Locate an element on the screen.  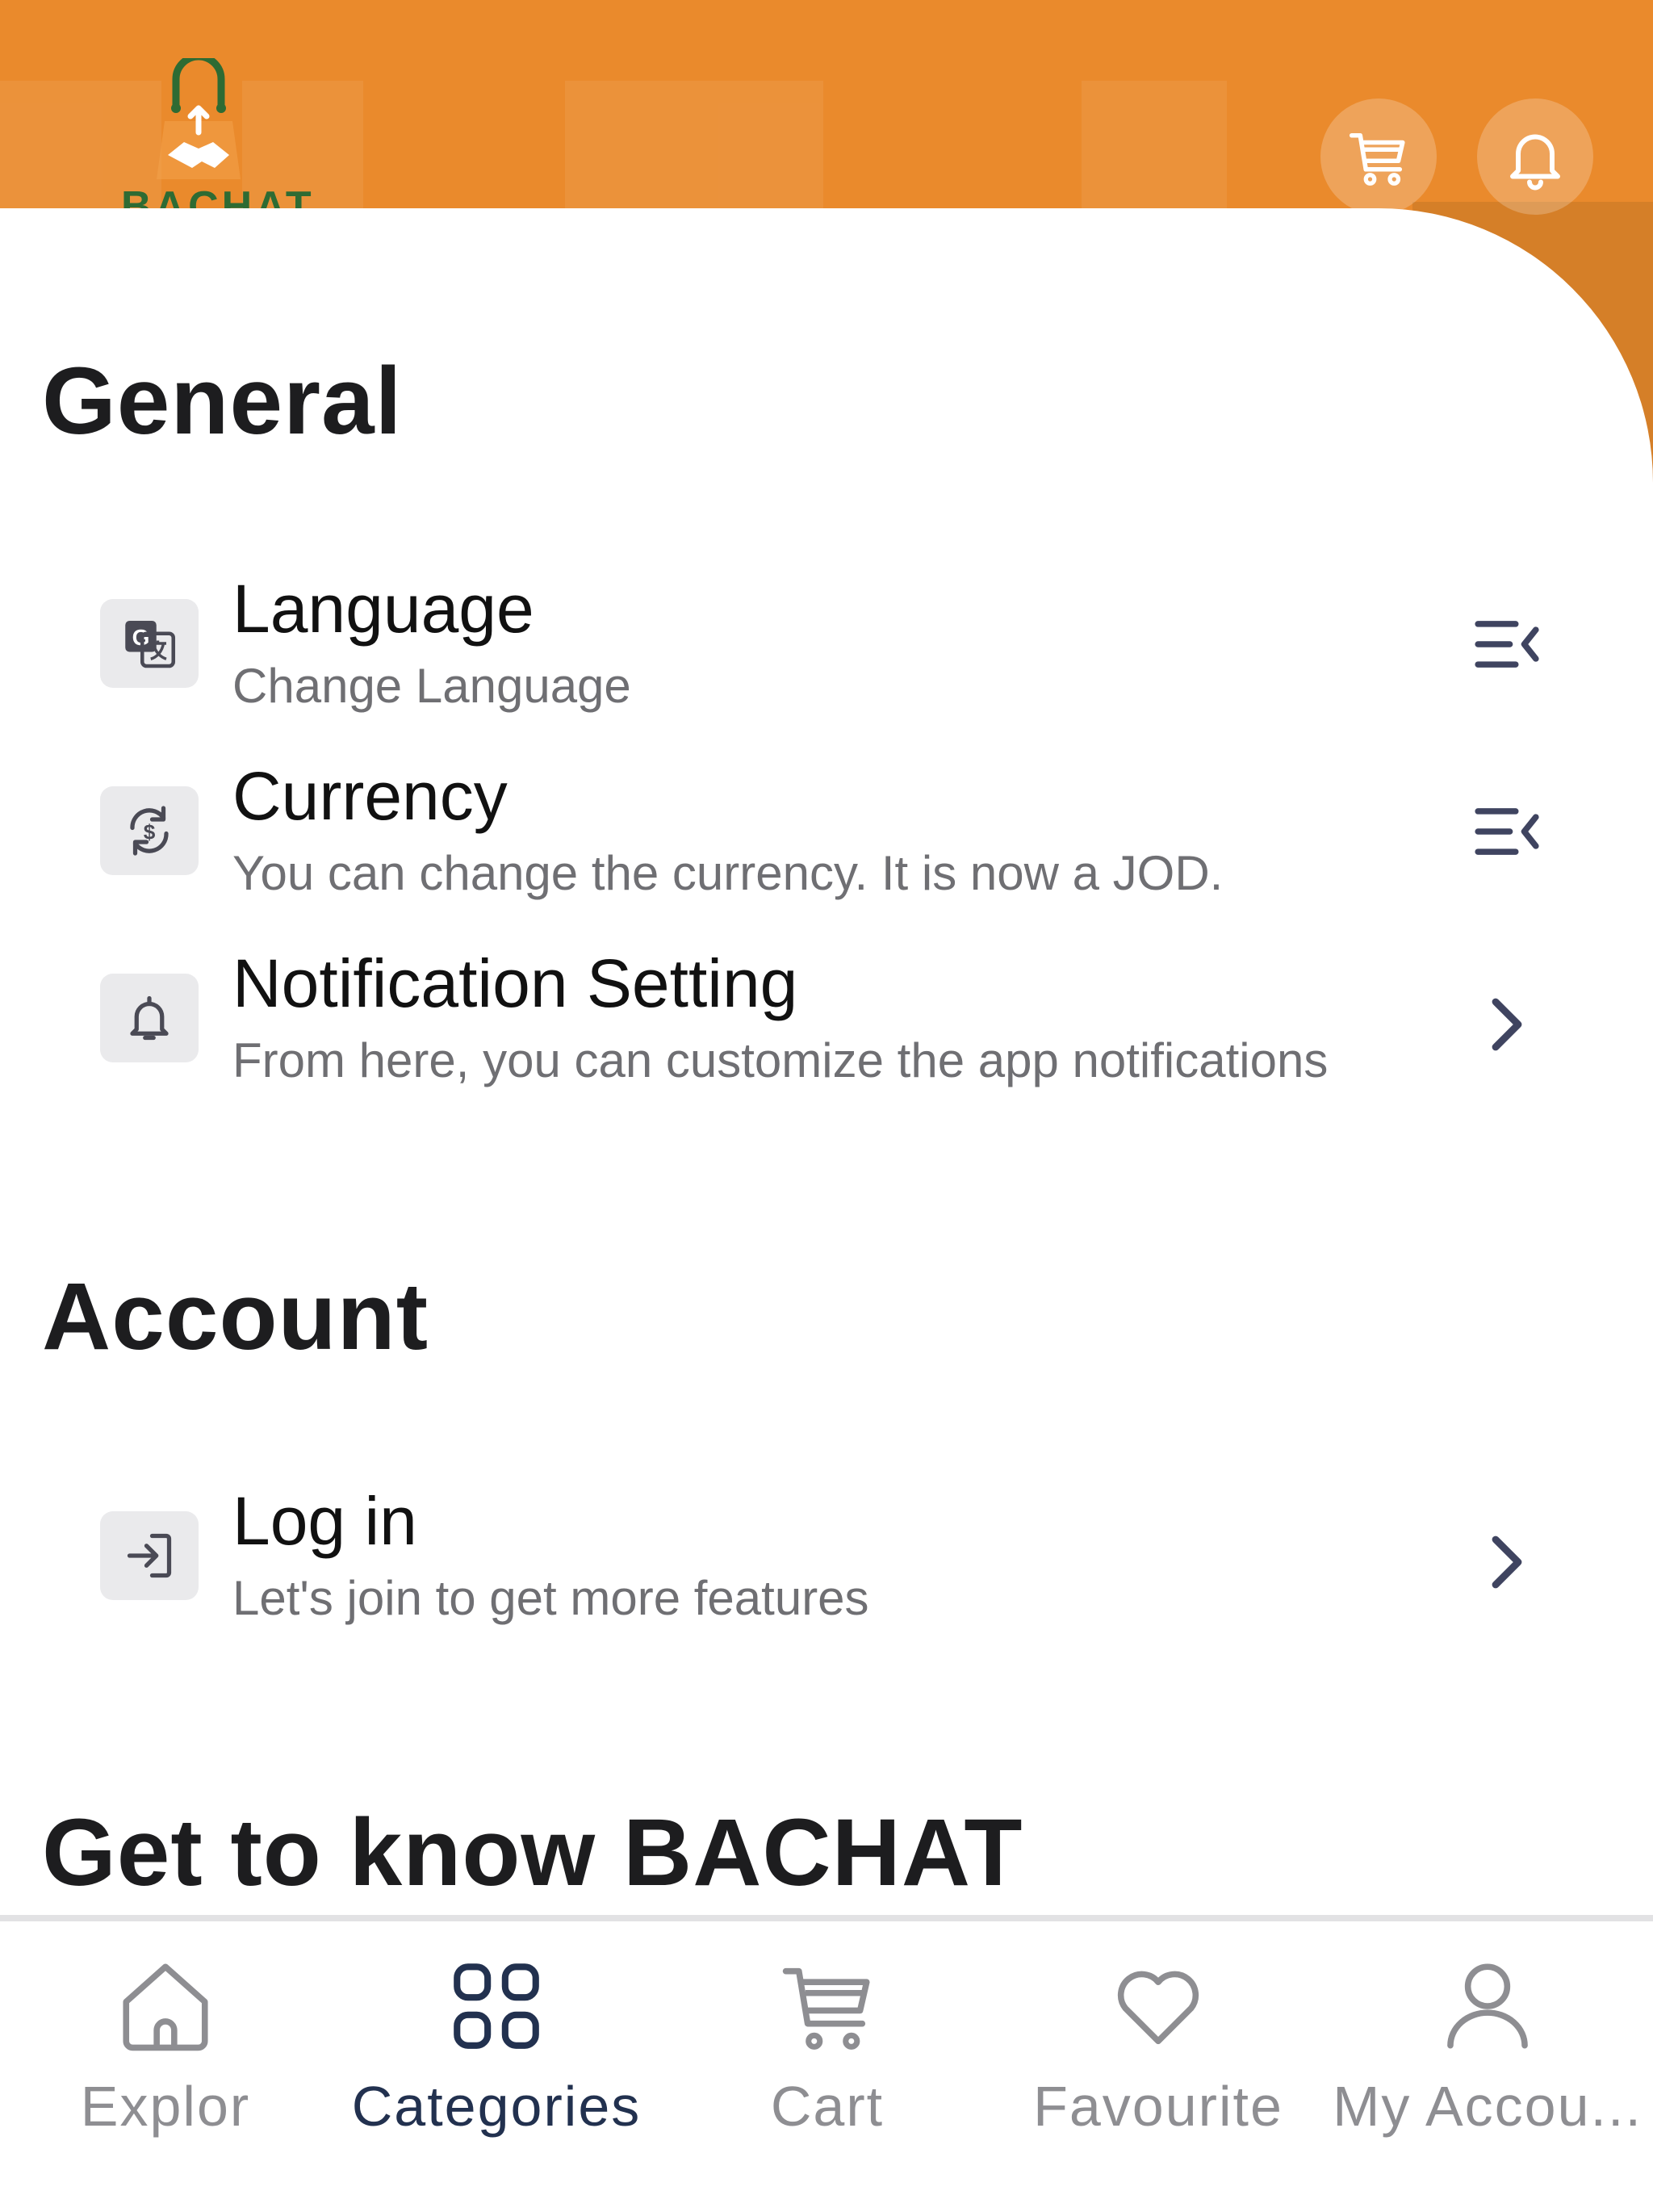
section-title-general: General is located at coordinates (222, 401).